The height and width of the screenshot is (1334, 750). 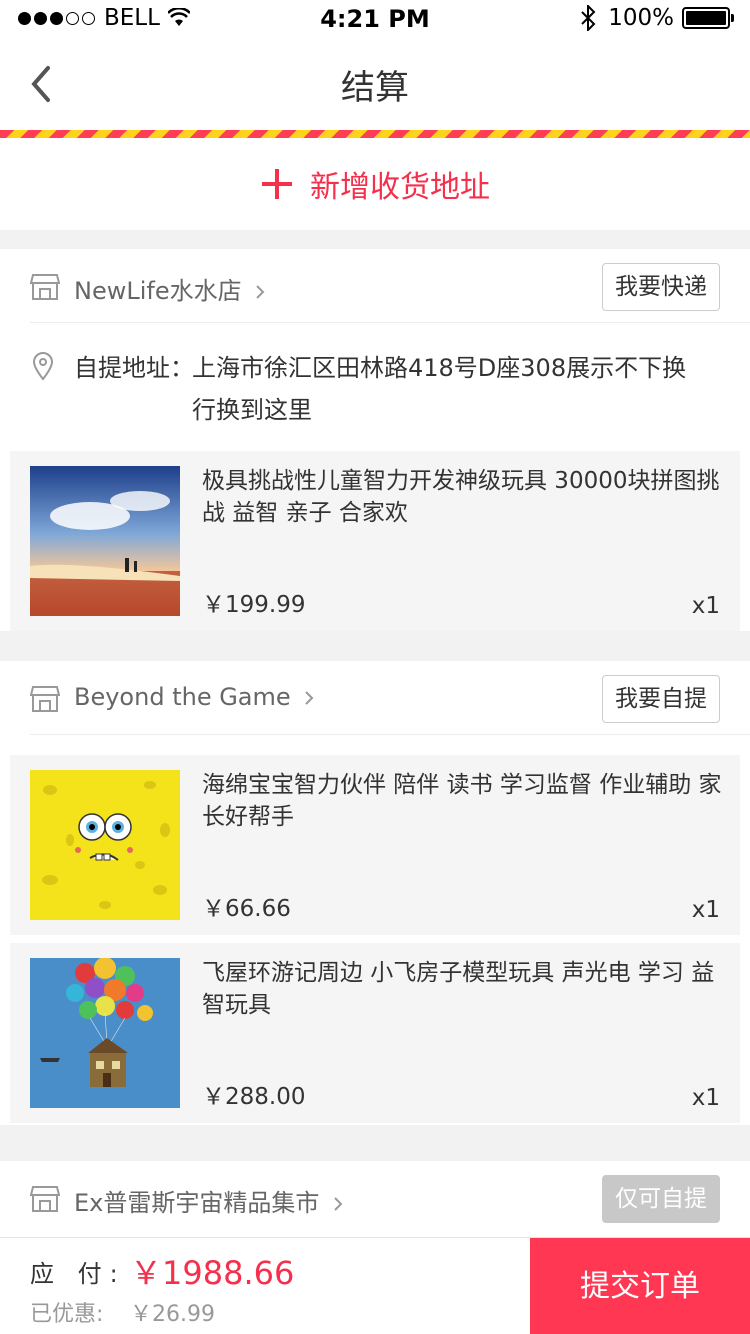 I want to click on shop-header: Beyond the Game 我要自提, so click(x=390, y=698).